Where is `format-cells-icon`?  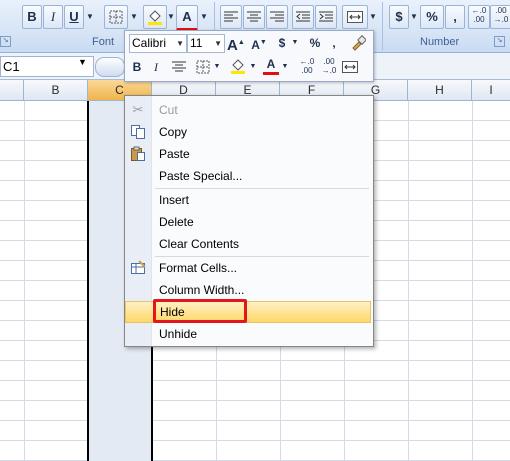 format-cells-icon is located at coordinates (138, 268).